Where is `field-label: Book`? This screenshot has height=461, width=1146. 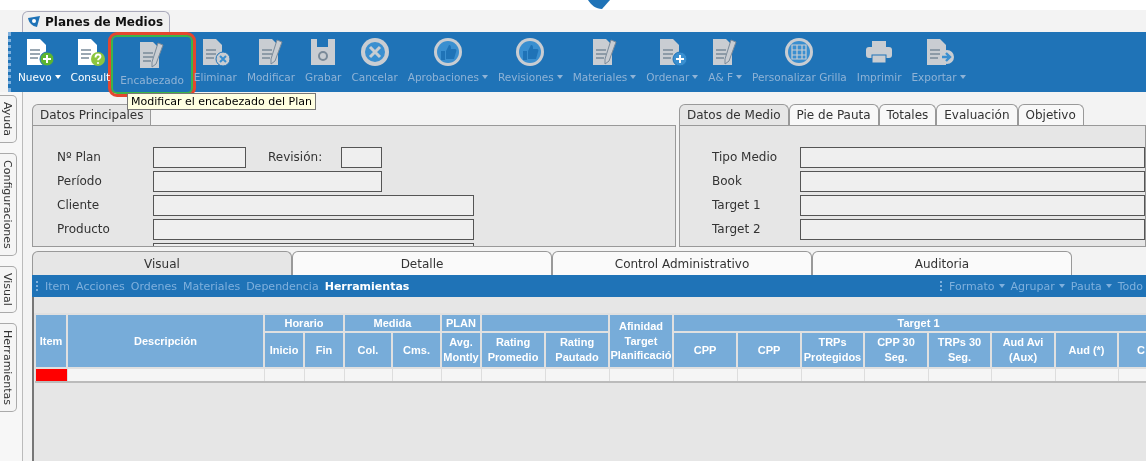 field-label: Book is located at coordinates (727, 181).